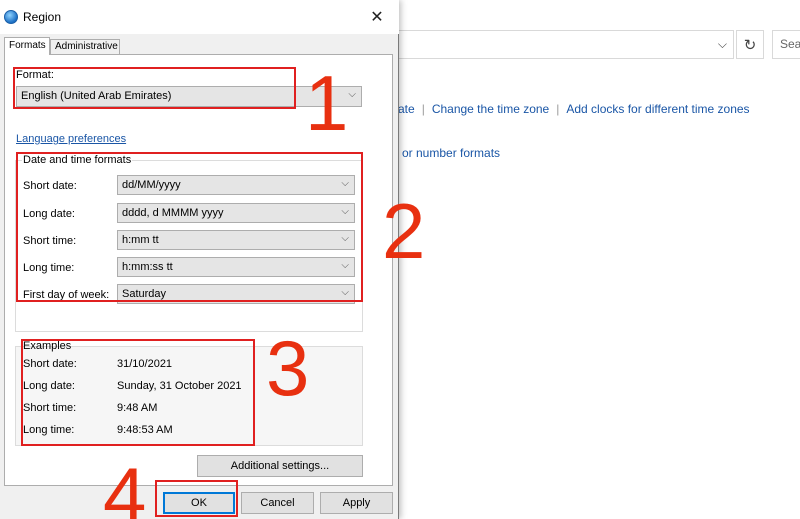 The height and width of the screenshot is (519, 800). I want to click on short-time-label: Short time:, so click(50, 241).